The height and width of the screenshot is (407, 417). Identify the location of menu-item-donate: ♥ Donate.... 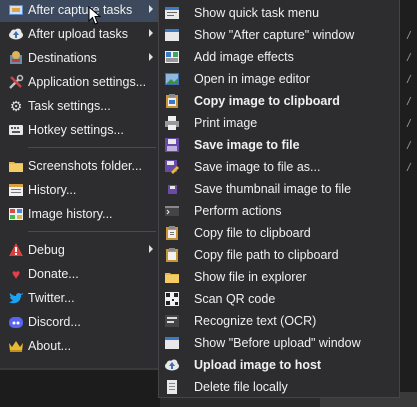
(79, 274).